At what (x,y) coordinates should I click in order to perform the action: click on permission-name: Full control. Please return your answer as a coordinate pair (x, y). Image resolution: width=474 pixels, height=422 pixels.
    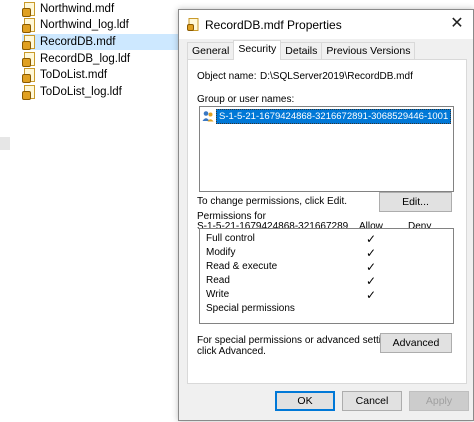
    Looking at the image, I should click on (230, 238).